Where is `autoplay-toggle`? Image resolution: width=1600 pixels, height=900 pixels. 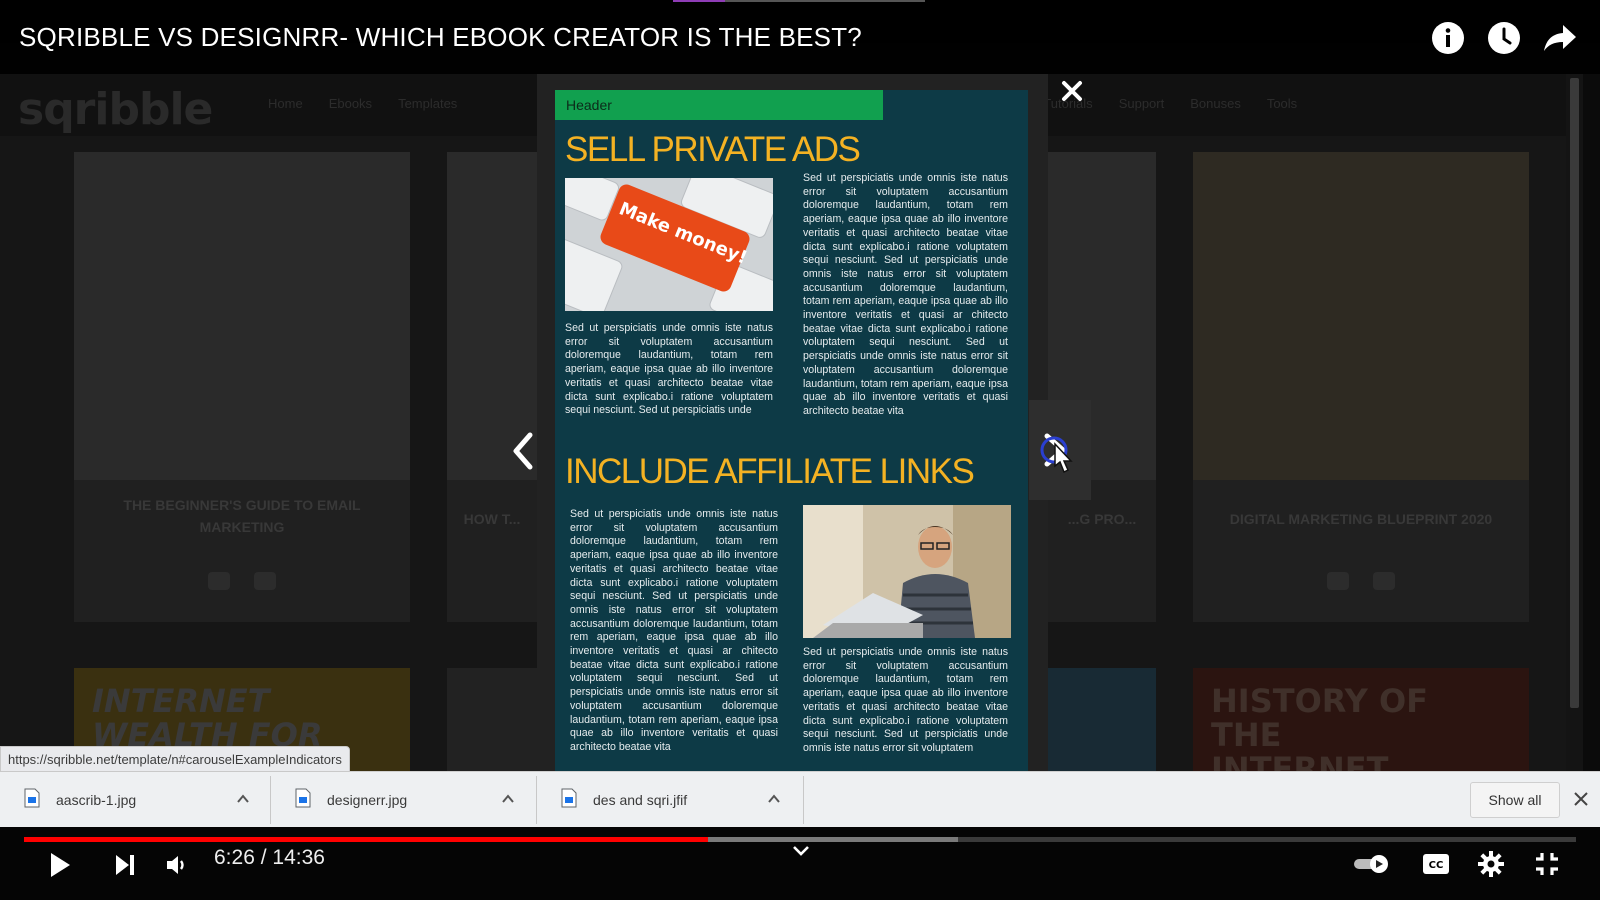 autoplay-toggle is located at coordinates (1372, 864).